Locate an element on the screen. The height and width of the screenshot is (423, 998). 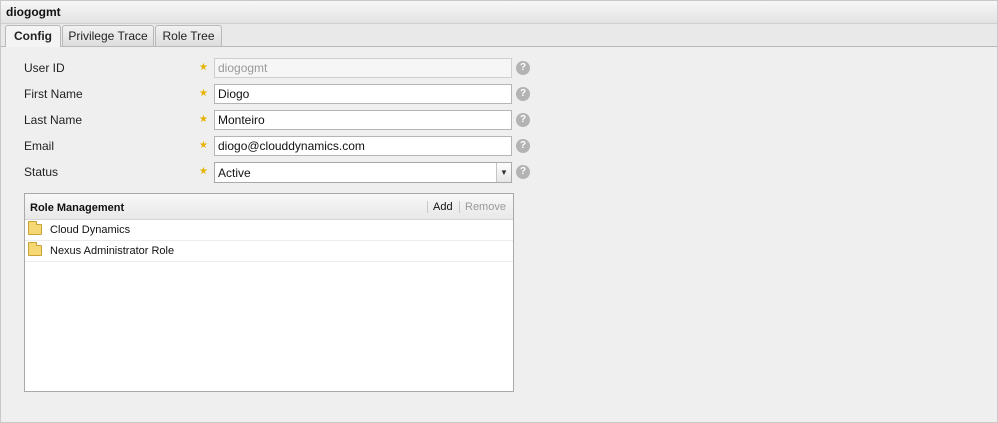
role-label: Nexus Administrator Role is located at coordinates (112, 251).